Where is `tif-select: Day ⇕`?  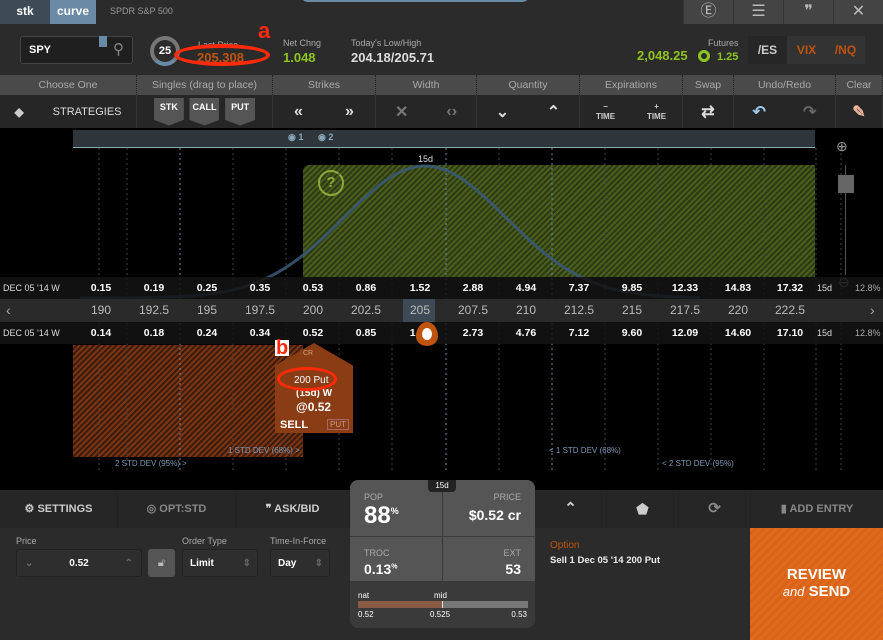
tif-select: Day ⇕ is located at coordinates (300, 563).